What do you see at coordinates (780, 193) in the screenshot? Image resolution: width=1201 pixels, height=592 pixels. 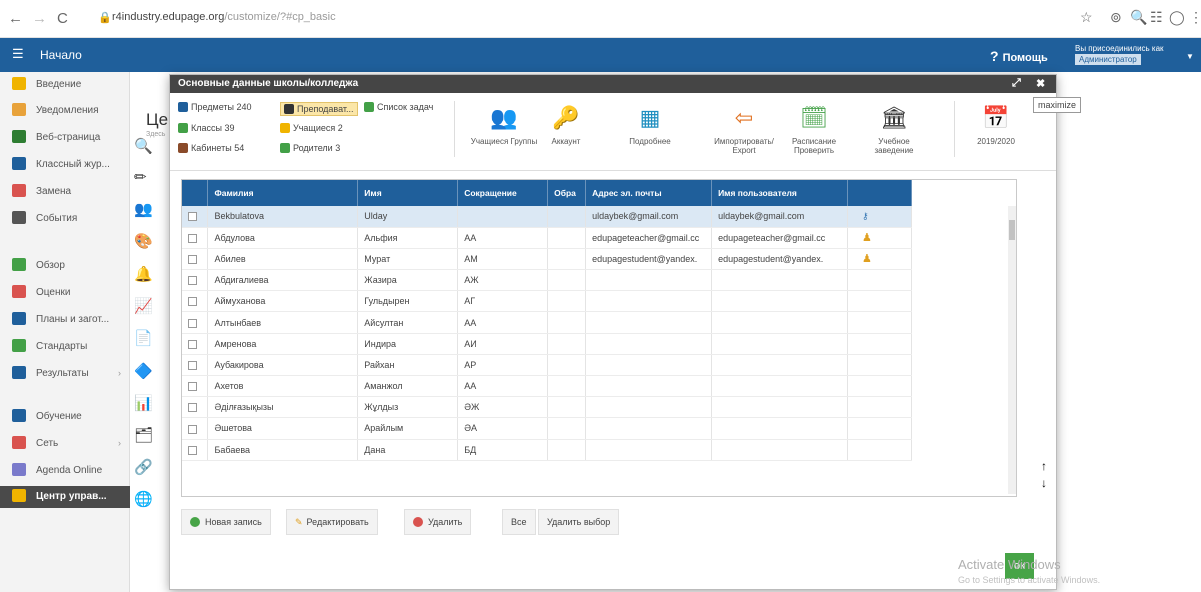 I see `column-header: Имя пользователя` at bounding box center [780, 193].